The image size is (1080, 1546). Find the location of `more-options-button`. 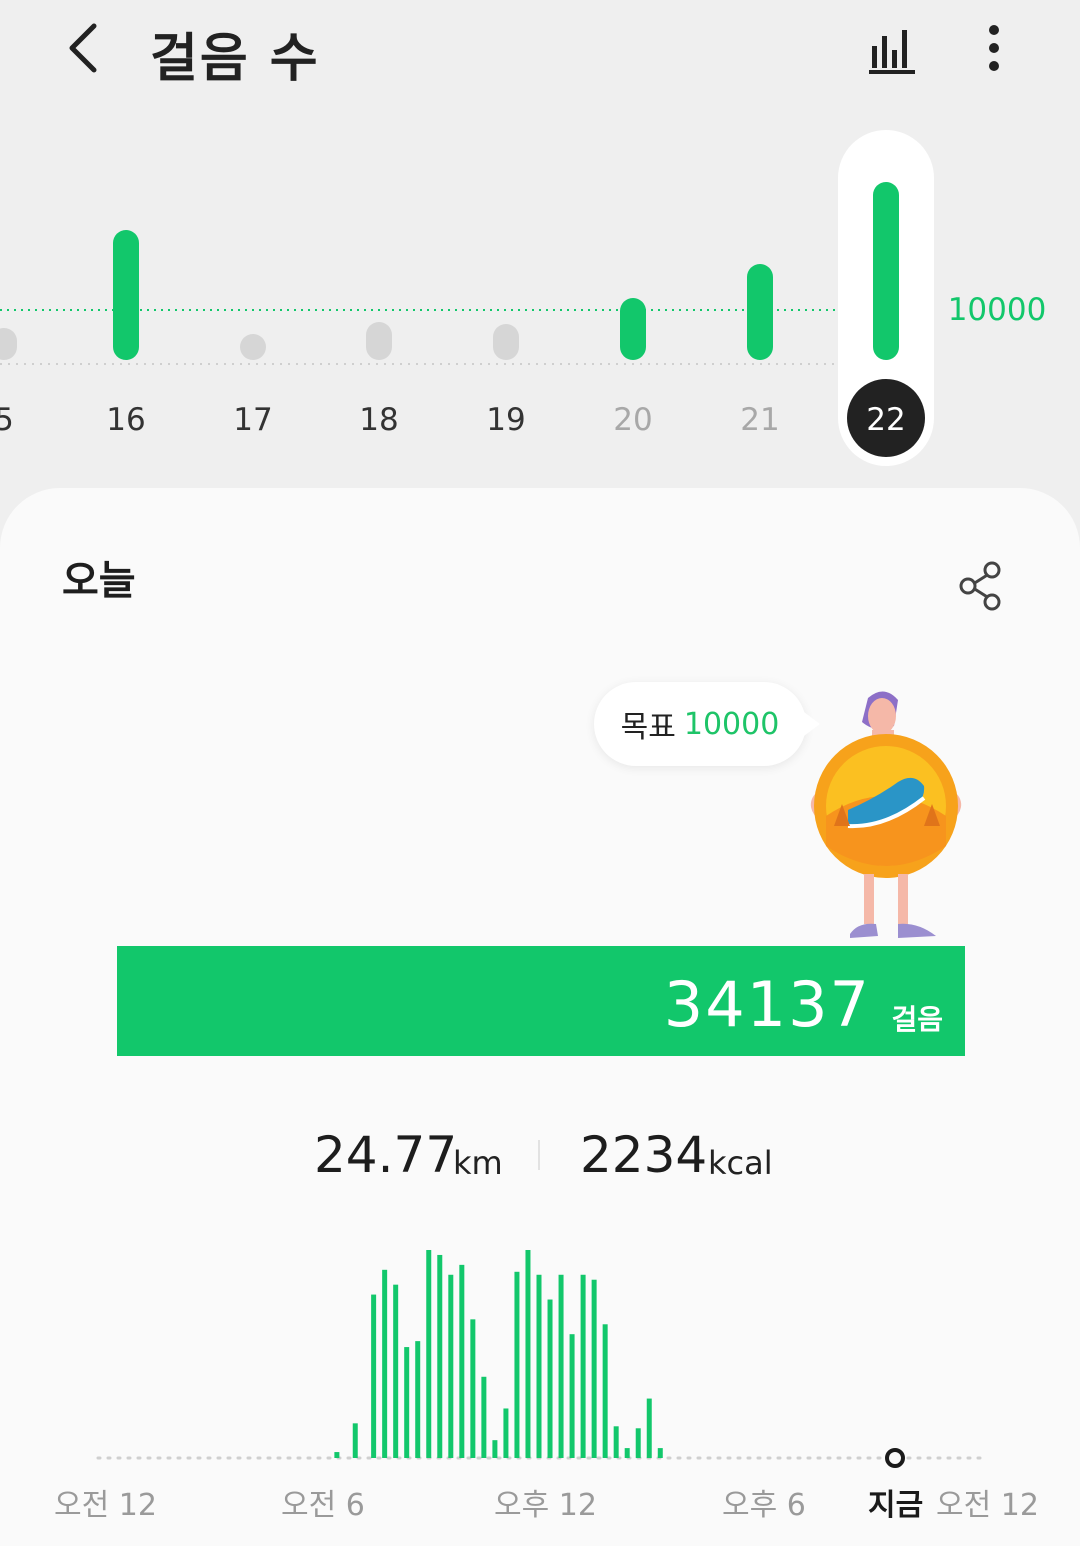

more-options-button is located at coordinates (994, 49).